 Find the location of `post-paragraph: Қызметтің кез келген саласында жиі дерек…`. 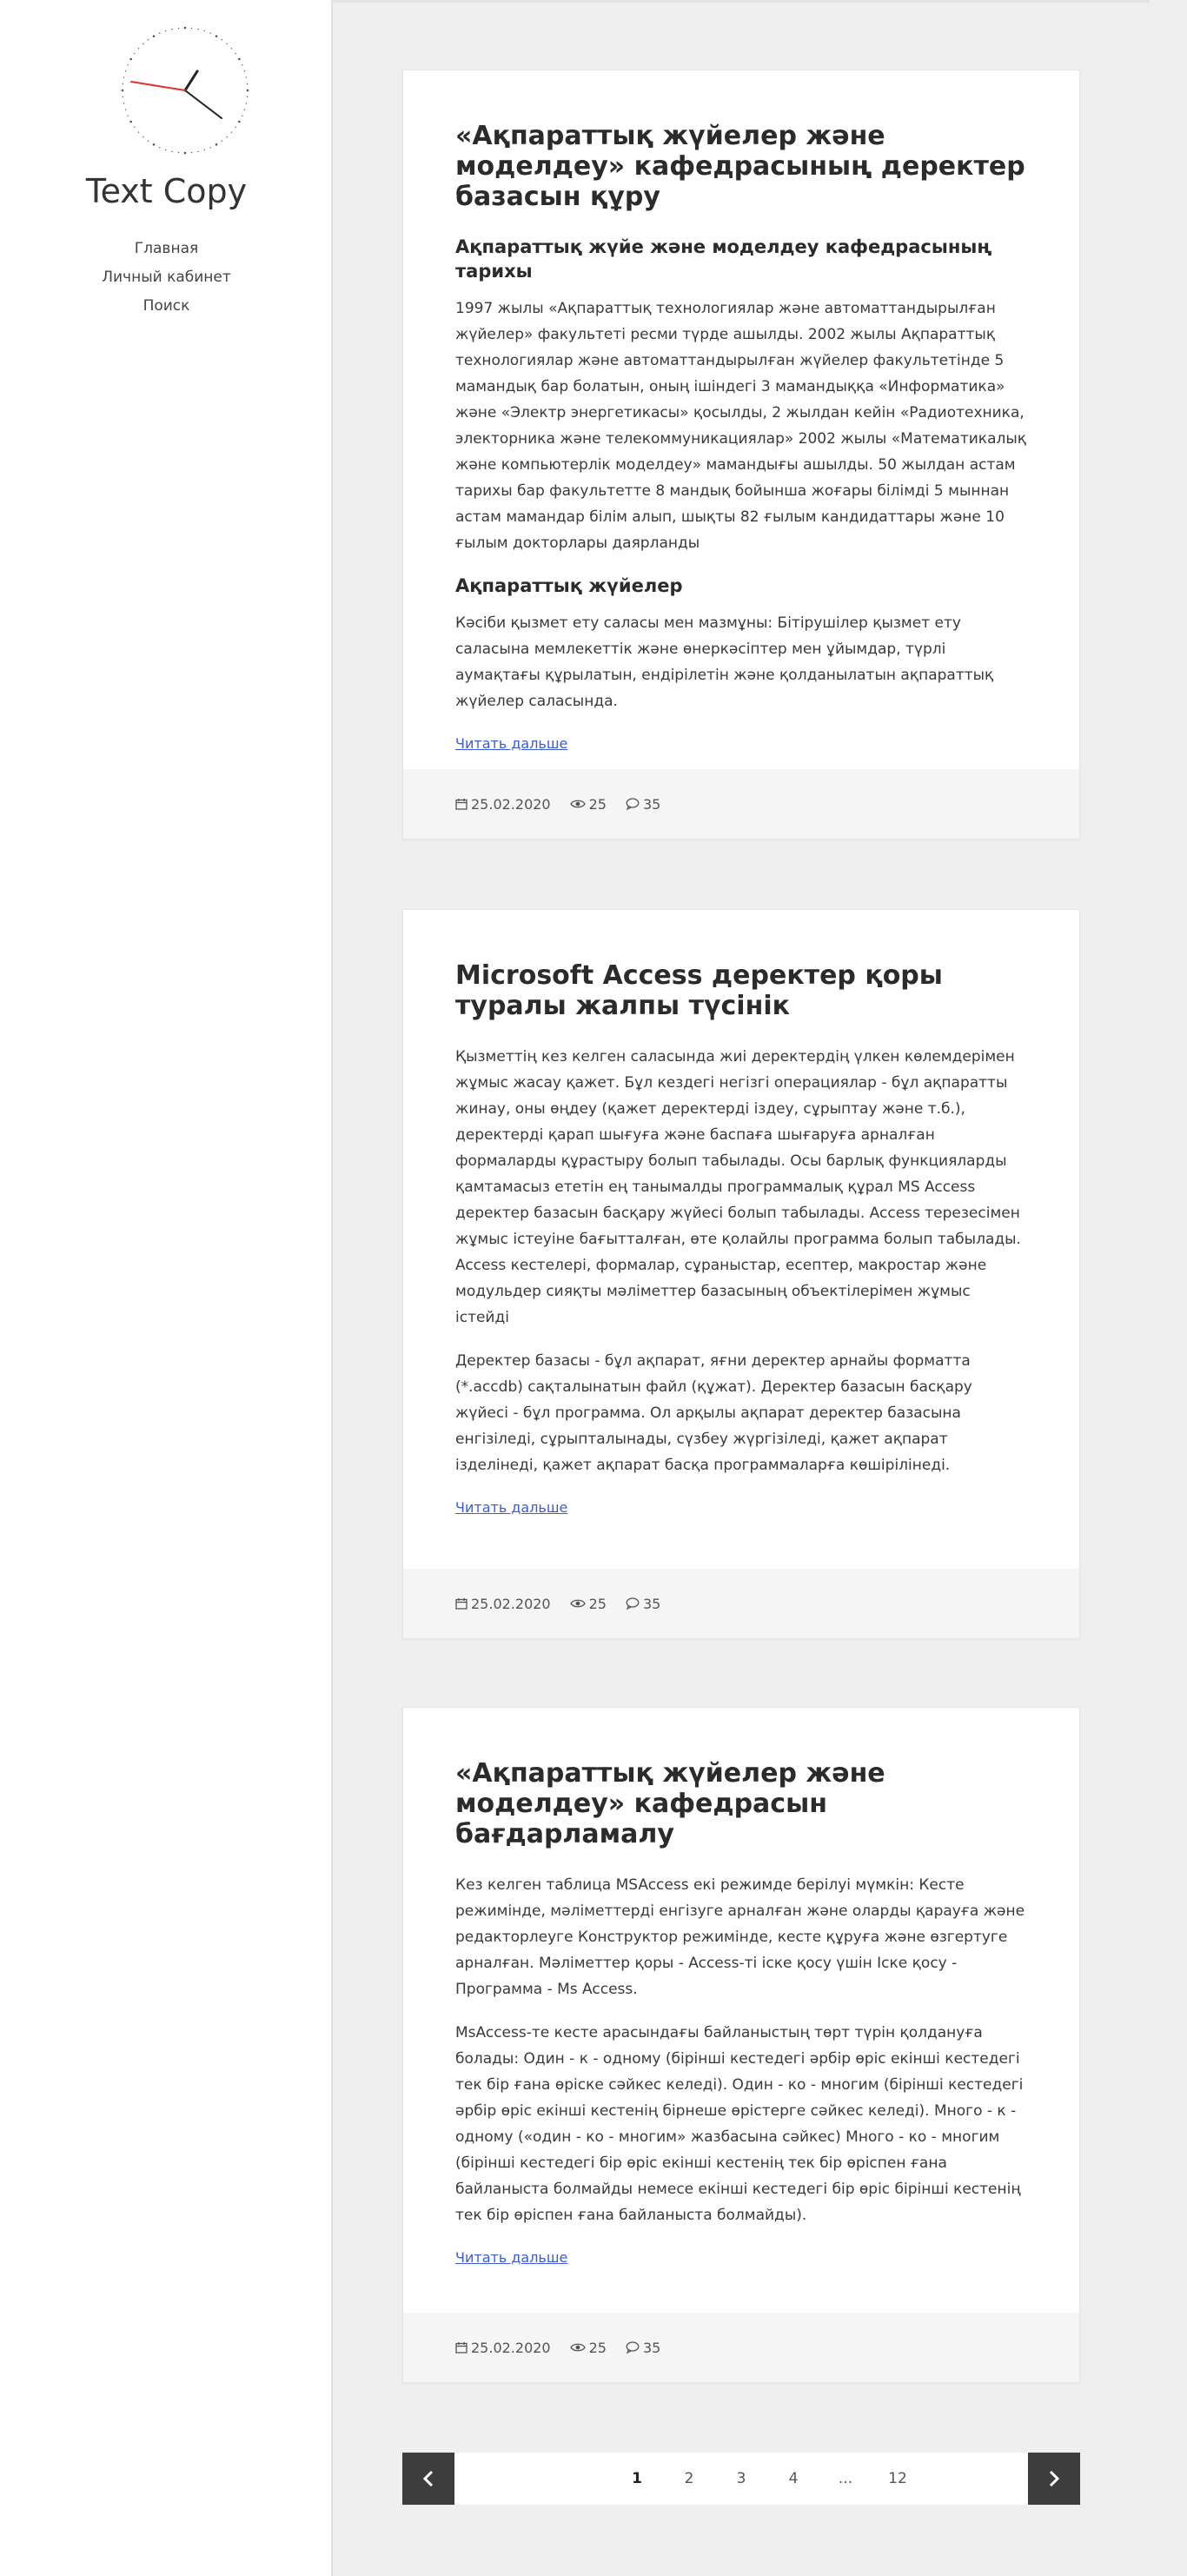

post-paragraph: Қызметтің кез келген саласында жиі дерек… is located at coordinates (738, 1187).